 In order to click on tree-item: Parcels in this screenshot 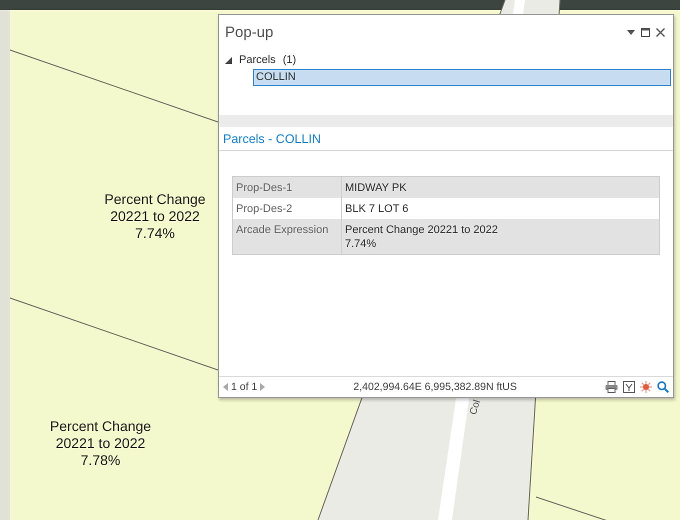, I will do `click(257, 60)`.